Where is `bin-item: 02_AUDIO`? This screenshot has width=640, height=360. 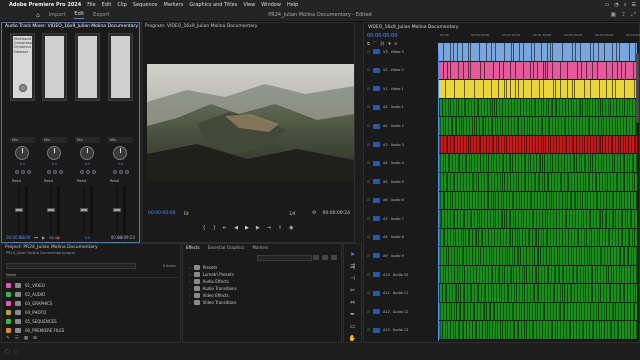
bin-item: 02_AUDIO is located at coordinates (92, 294).